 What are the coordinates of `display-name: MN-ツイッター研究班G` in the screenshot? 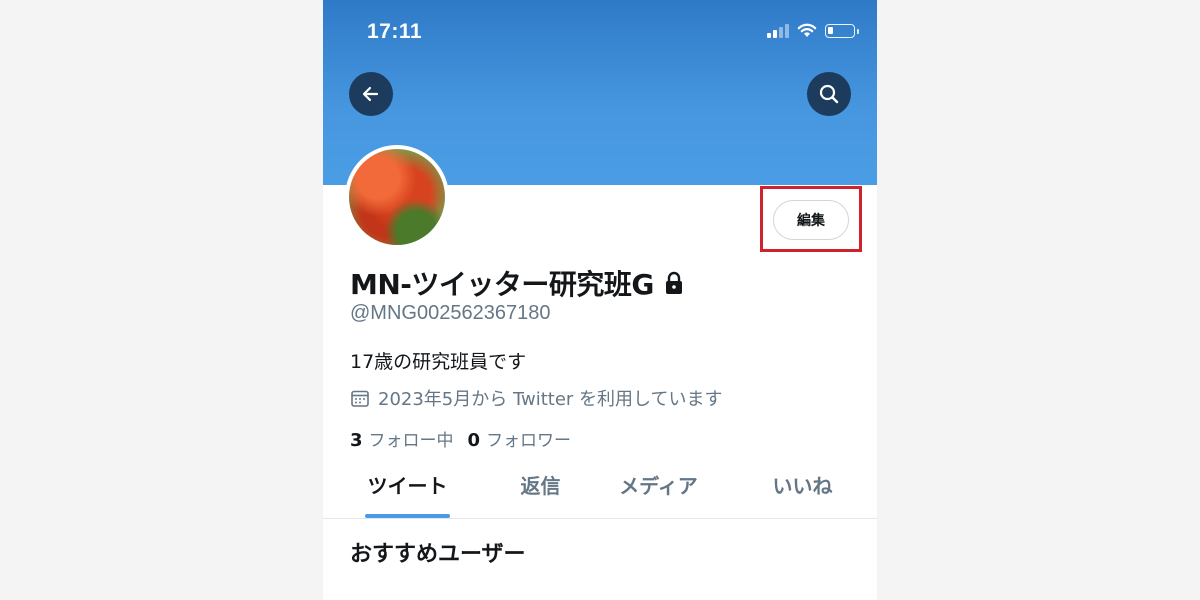 It's located at (502, 284).